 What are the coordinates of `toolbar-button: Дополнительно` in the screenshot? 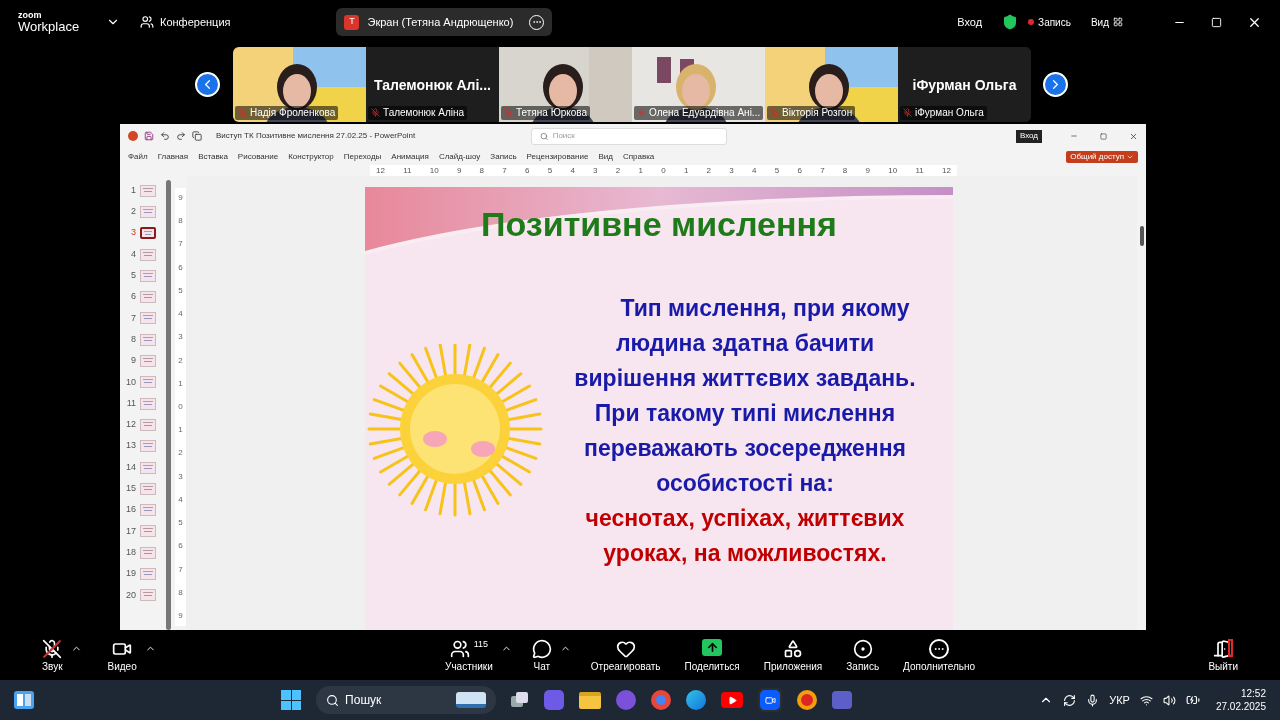 It's located at (939, 655).